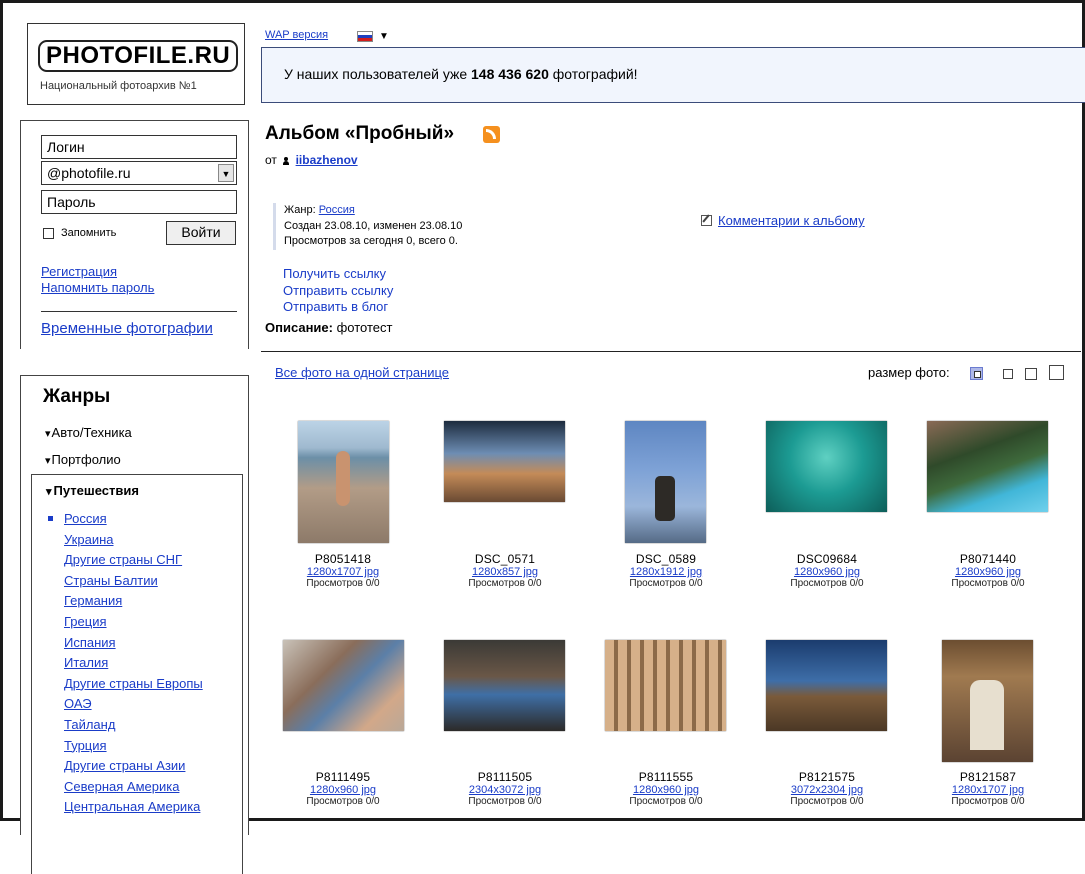  I want to click on photo-dims-link: 1280x1912 jpg, so click(666, 572).